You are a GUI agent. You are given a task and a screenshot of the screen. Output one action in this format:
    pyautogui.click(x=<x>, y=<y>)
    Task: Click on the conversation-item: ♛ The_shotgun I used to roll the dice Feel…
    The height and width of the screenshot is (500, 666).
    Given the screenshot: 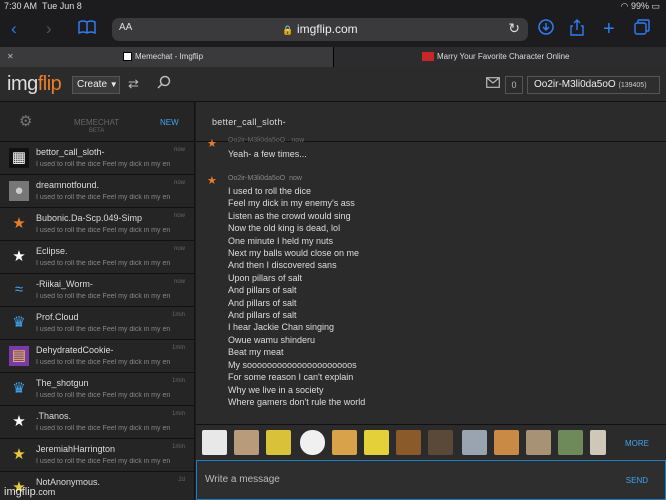 What is the action you would take?
    pyautogui.click(x=97, y=389)
    